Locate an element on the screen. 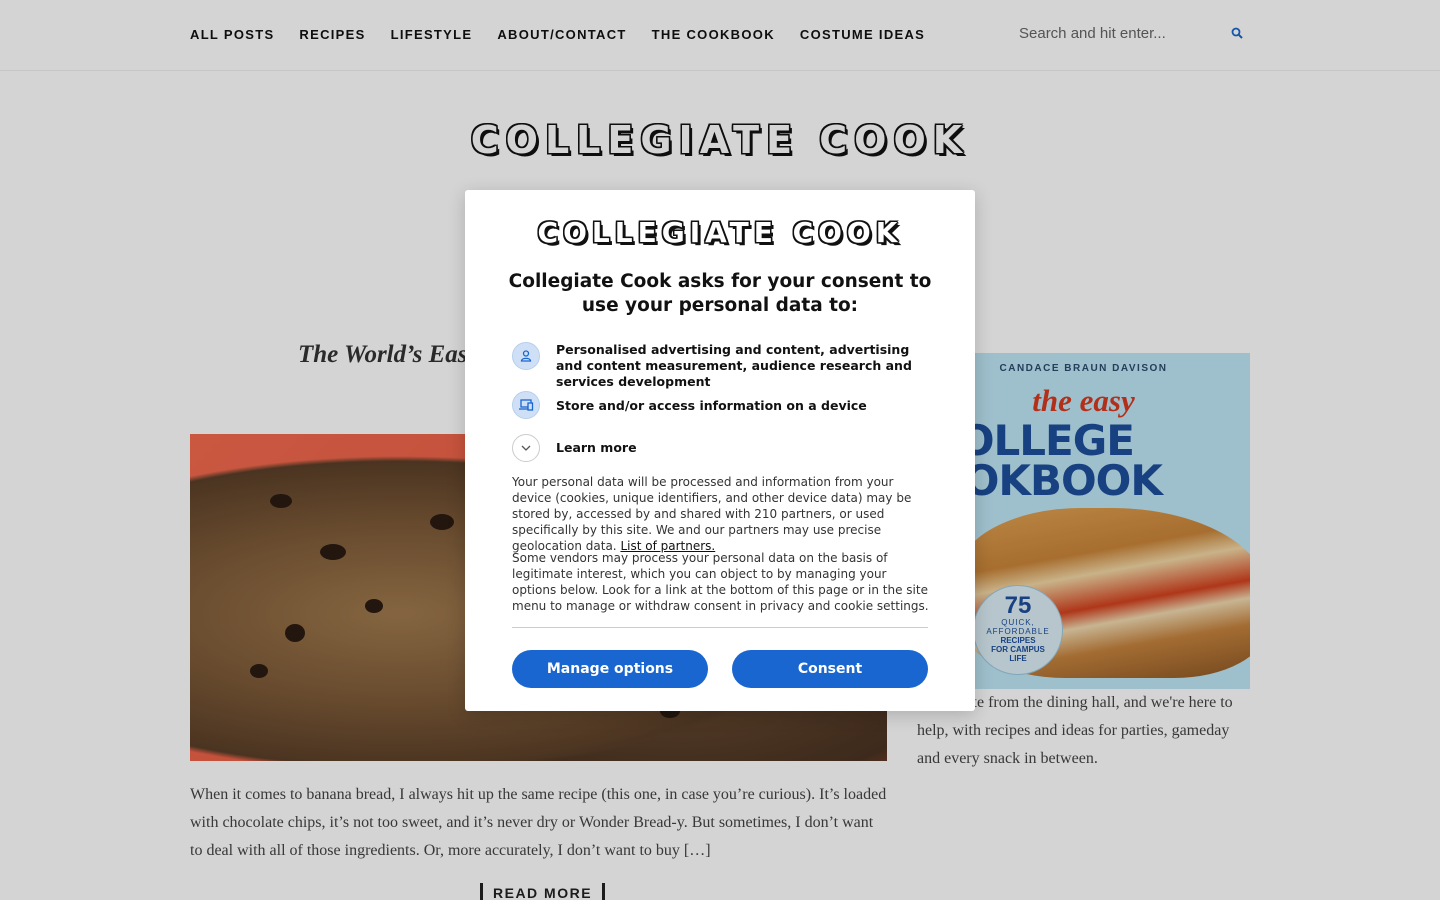  manage-options-button: Manage options is located at coordinates (610, 669).